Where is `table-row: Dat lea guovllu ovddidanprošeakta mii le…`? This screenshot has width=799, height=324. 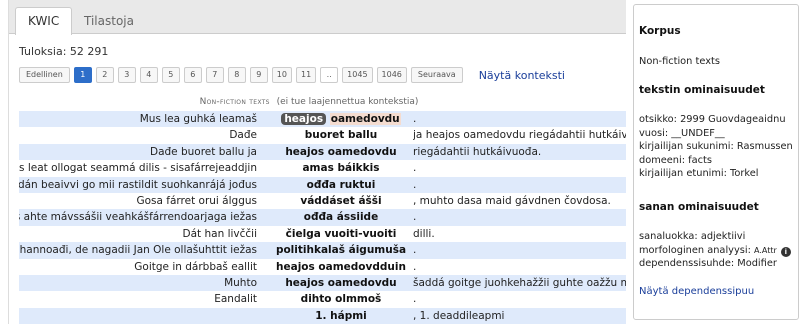
table-row: Dat lea guovllu ovddidanprošeakta mii le… is located at coordinates (322, 250).